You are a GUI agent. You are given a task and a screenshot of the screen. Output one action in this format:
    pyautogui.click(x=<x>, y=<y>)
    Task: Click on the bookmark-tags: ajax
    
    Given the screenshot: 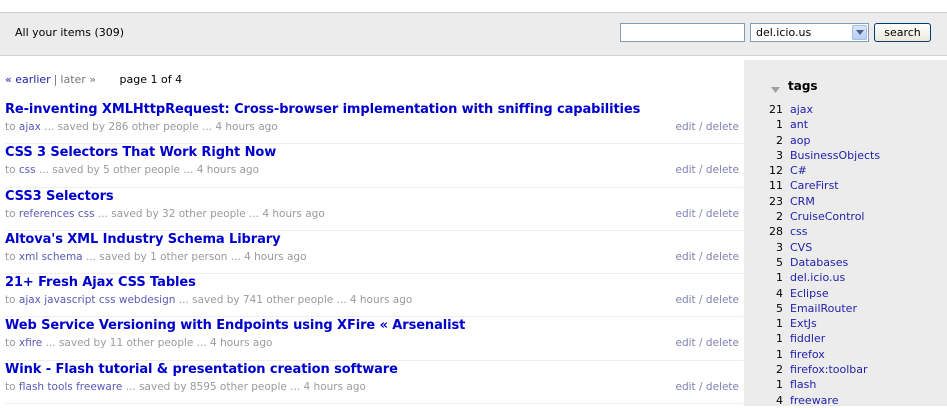 What is the action you would take?
    pyautogui.click(x=30, y=127)
    